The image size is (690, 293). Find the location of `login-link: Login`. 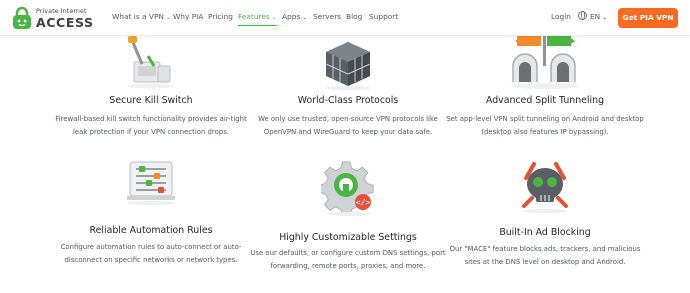

login-link: Login is located at coordinates (561, 16).